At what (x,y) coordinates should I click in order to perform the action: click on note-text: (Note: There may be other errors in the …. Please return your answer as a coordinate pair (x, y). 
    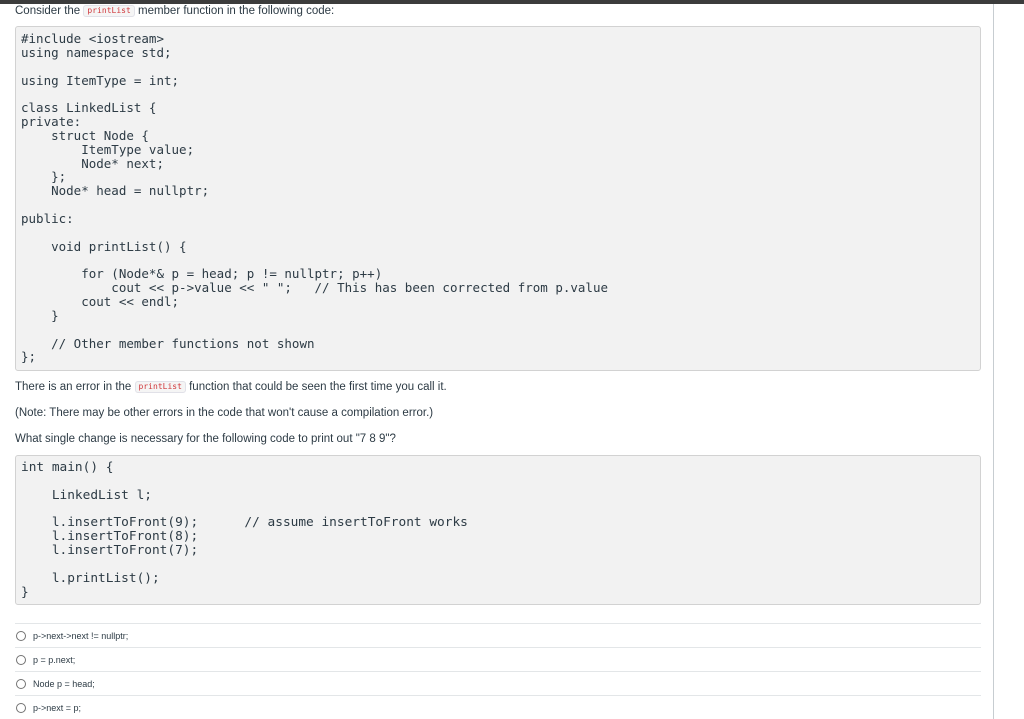
    Looking at the image, I should click on (224, 413).